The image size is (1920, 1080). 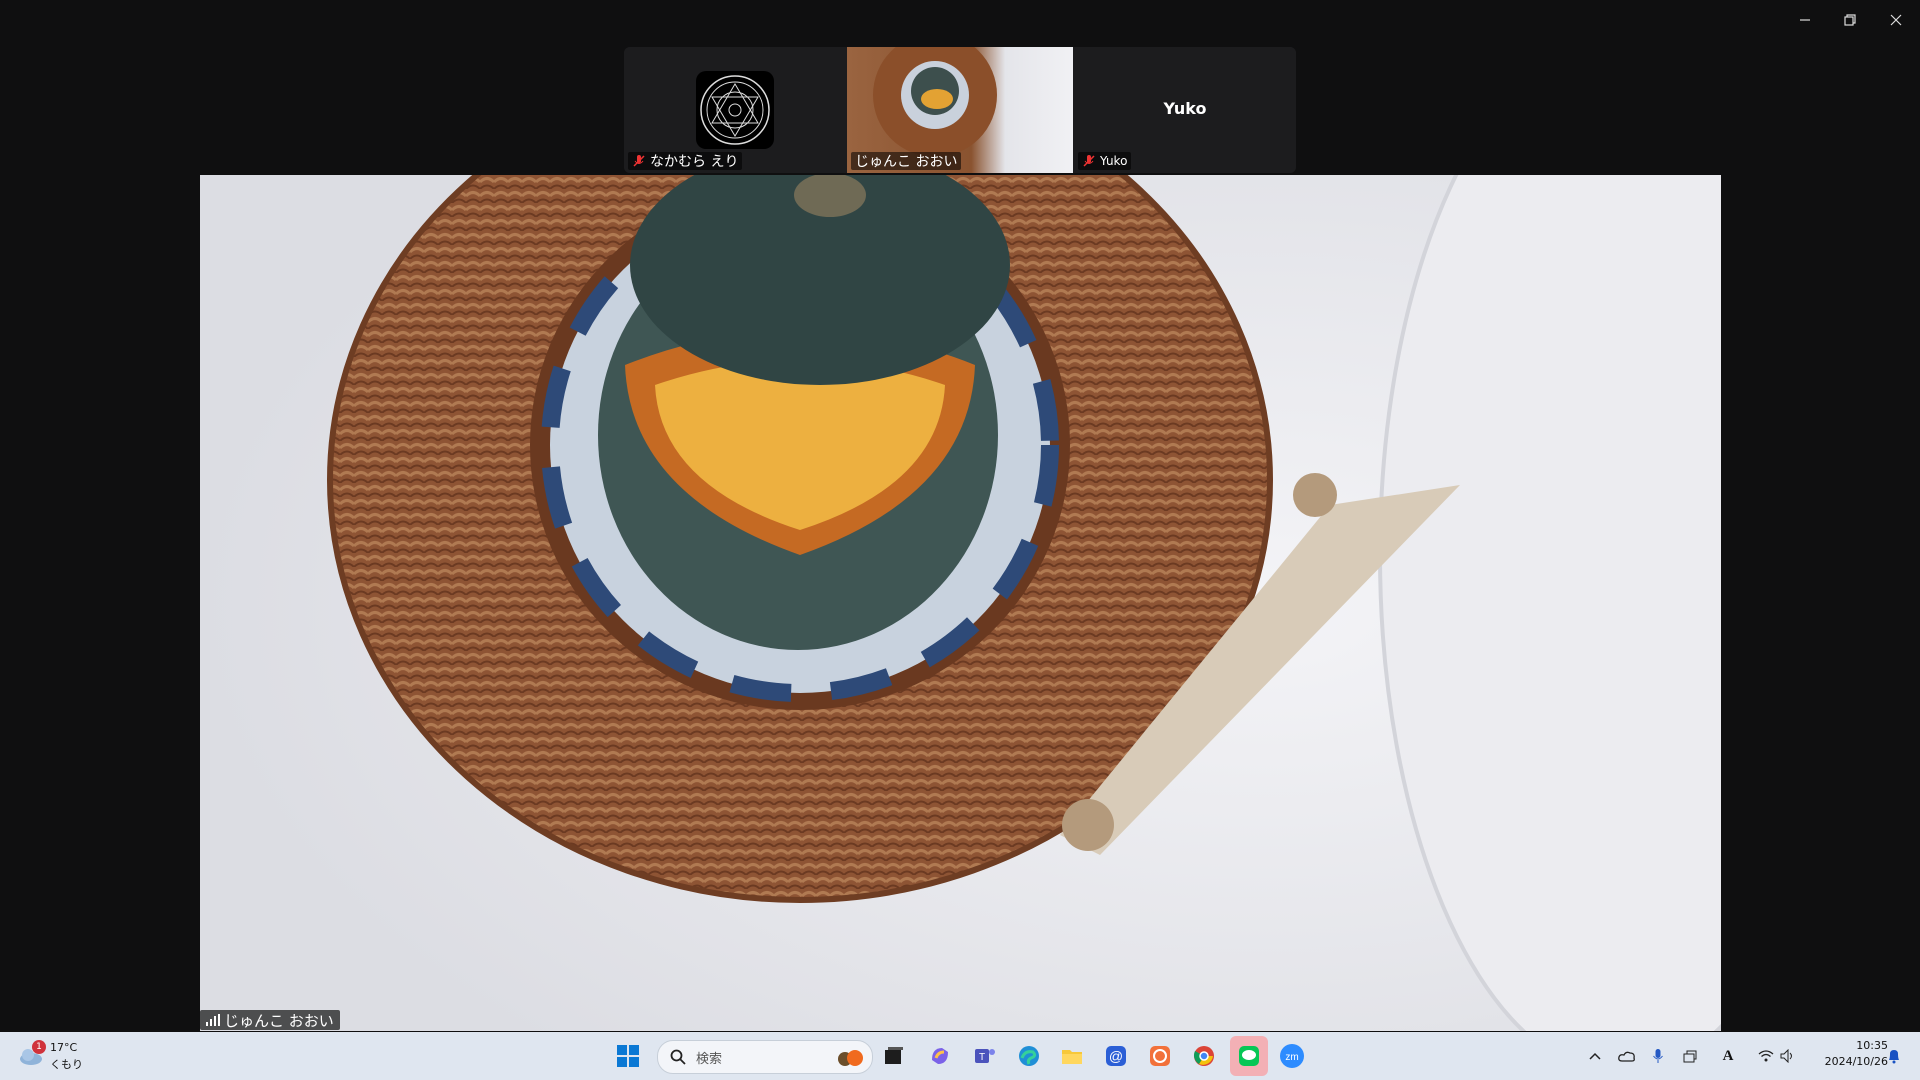 I want to click on chevron-up-icon, so click(x=1595, y=1056).